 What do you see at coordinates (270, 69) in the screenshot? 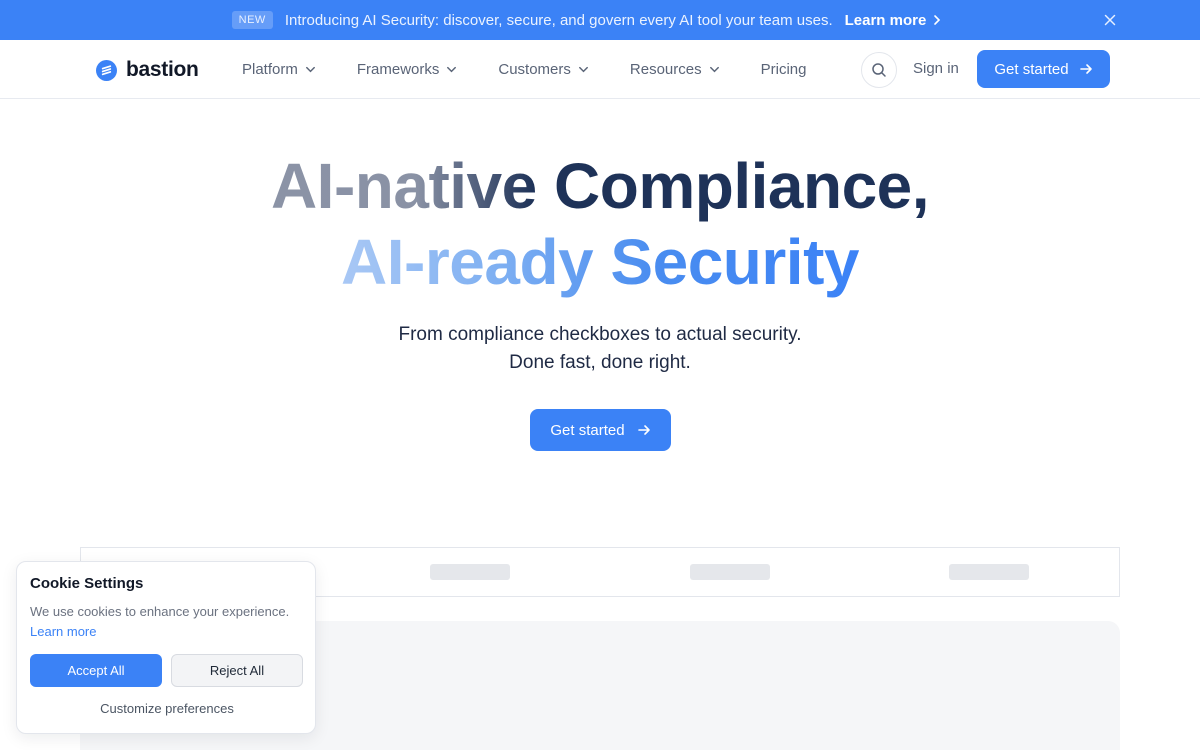
I see `nav-item-label: Platform` at bounding box center [270, 69].